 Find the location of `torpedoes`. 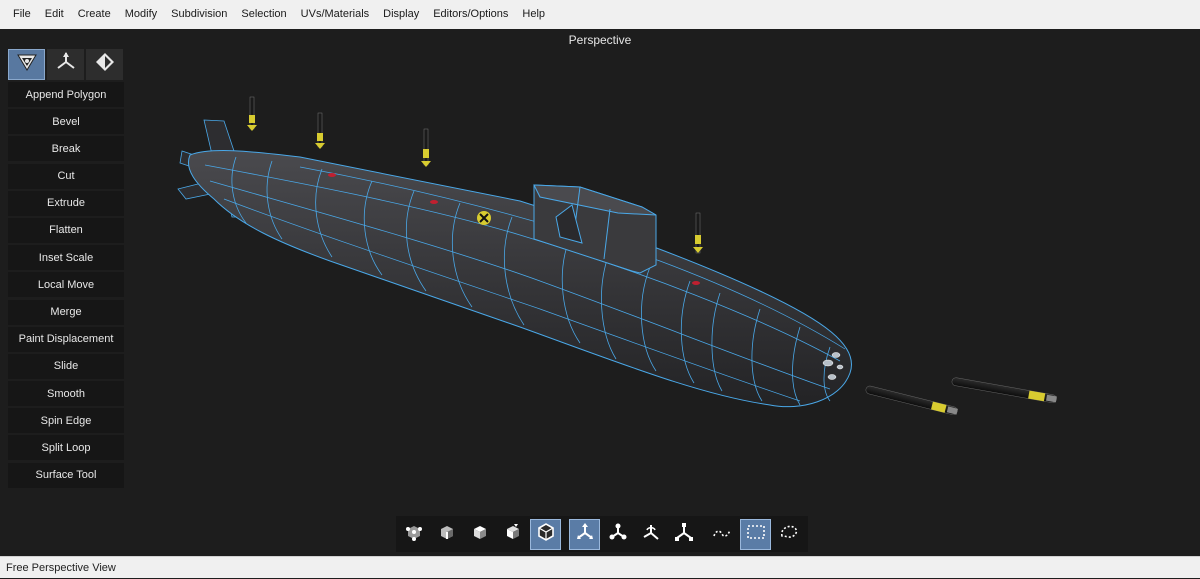

torpedoes is located at coordinates (961, 396).